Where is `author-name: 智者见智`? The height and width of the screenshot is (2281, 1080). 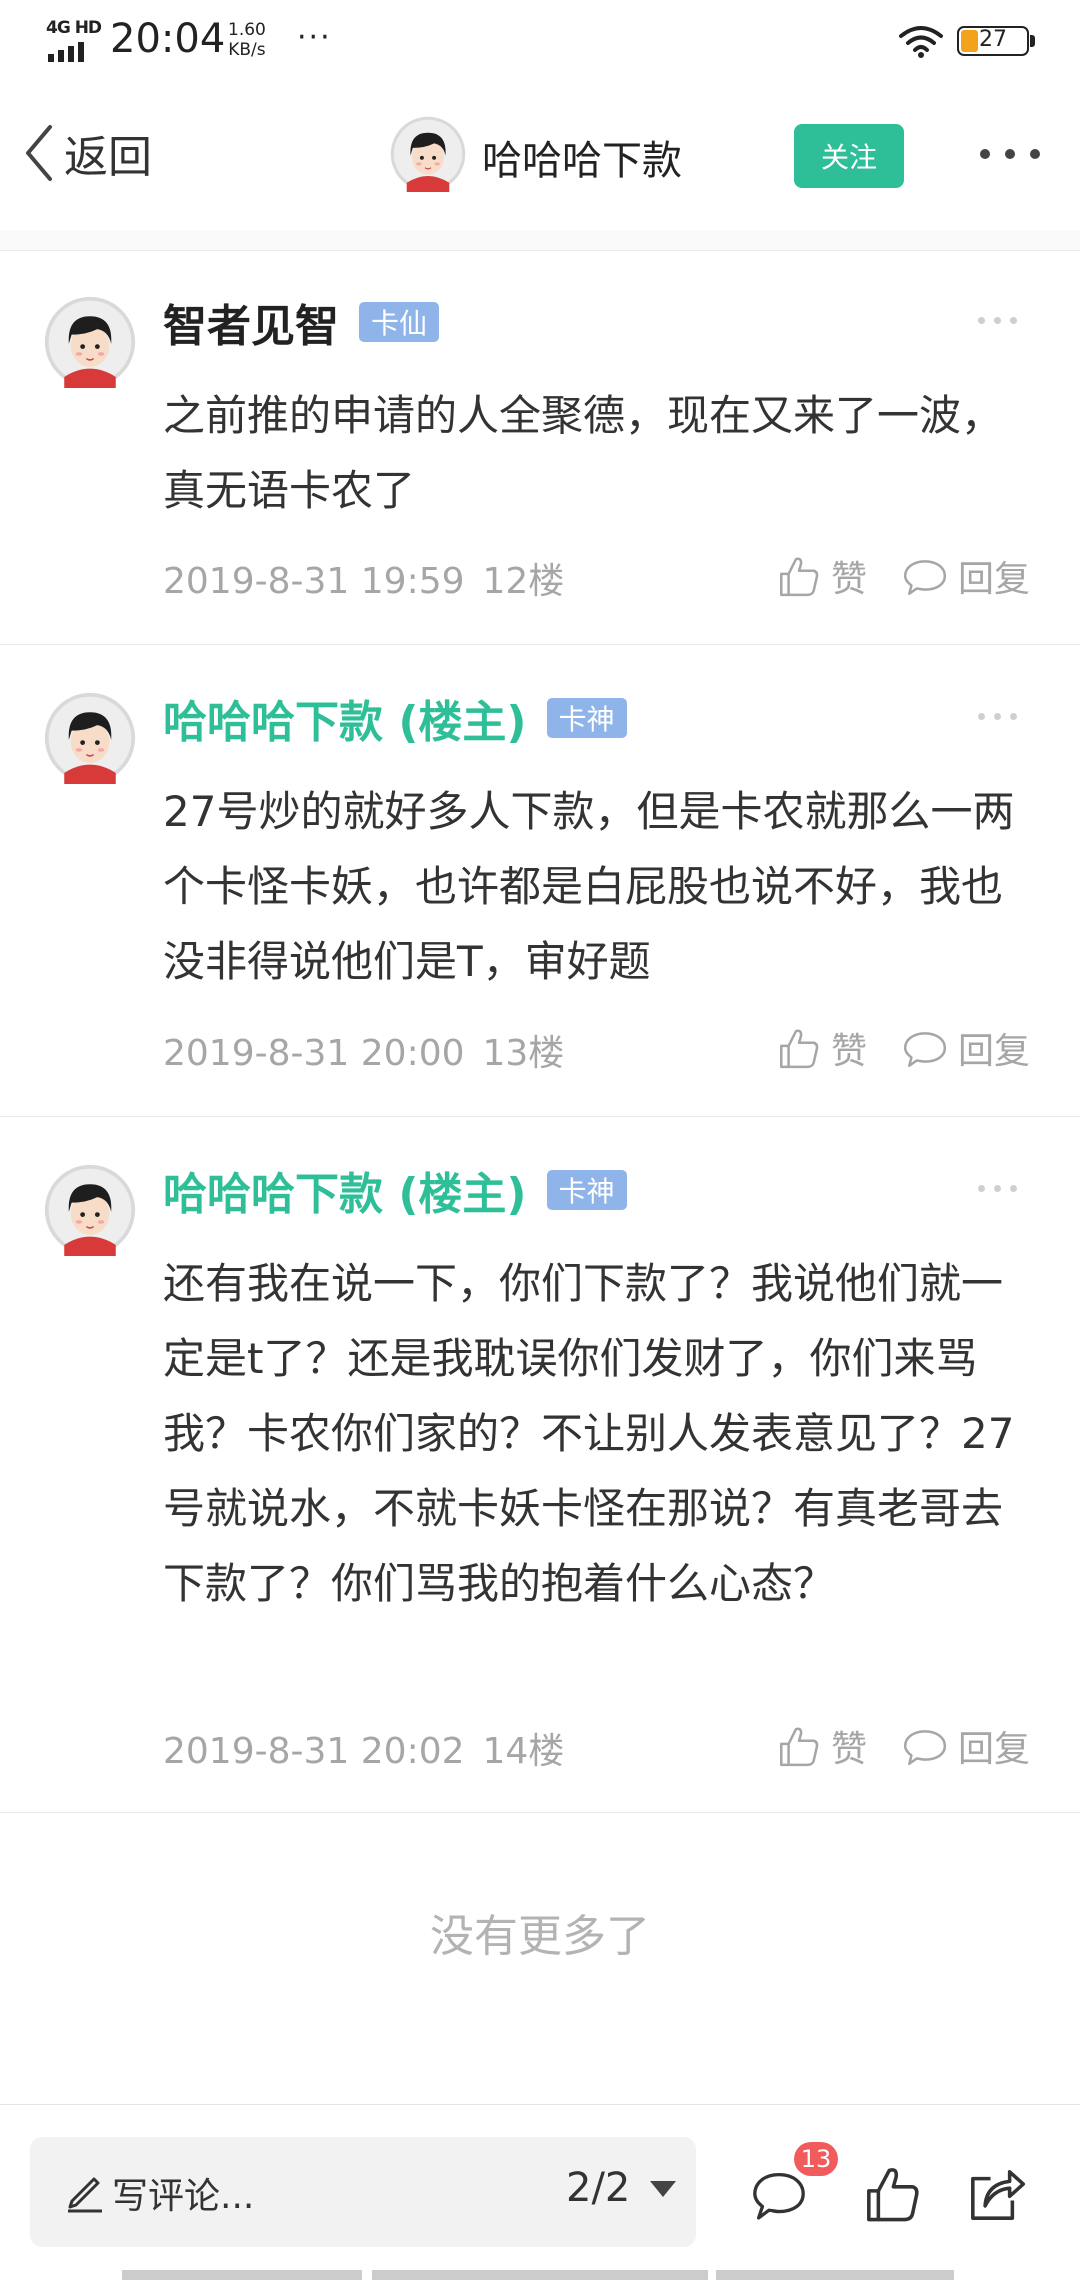 author-name: 智者见智 is located at coordinates (251, 322).